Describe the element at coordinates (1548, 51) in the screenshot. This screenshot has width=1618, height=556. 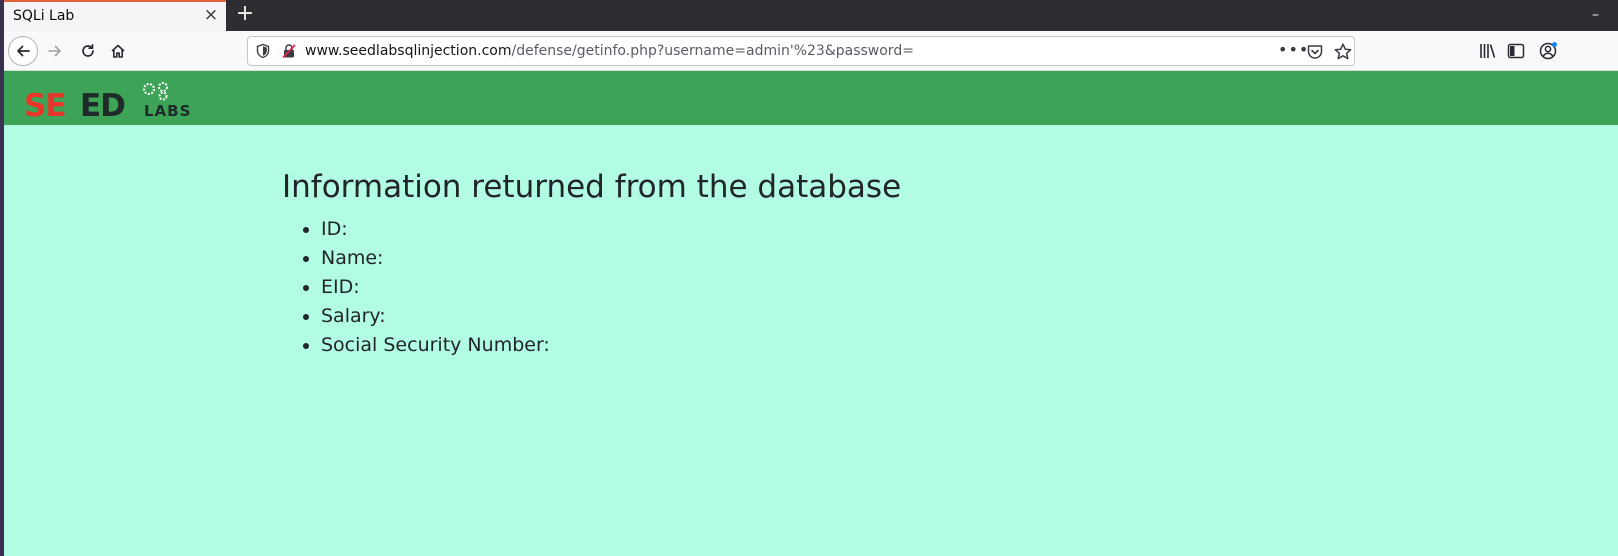
I see `account-icon` at that location.